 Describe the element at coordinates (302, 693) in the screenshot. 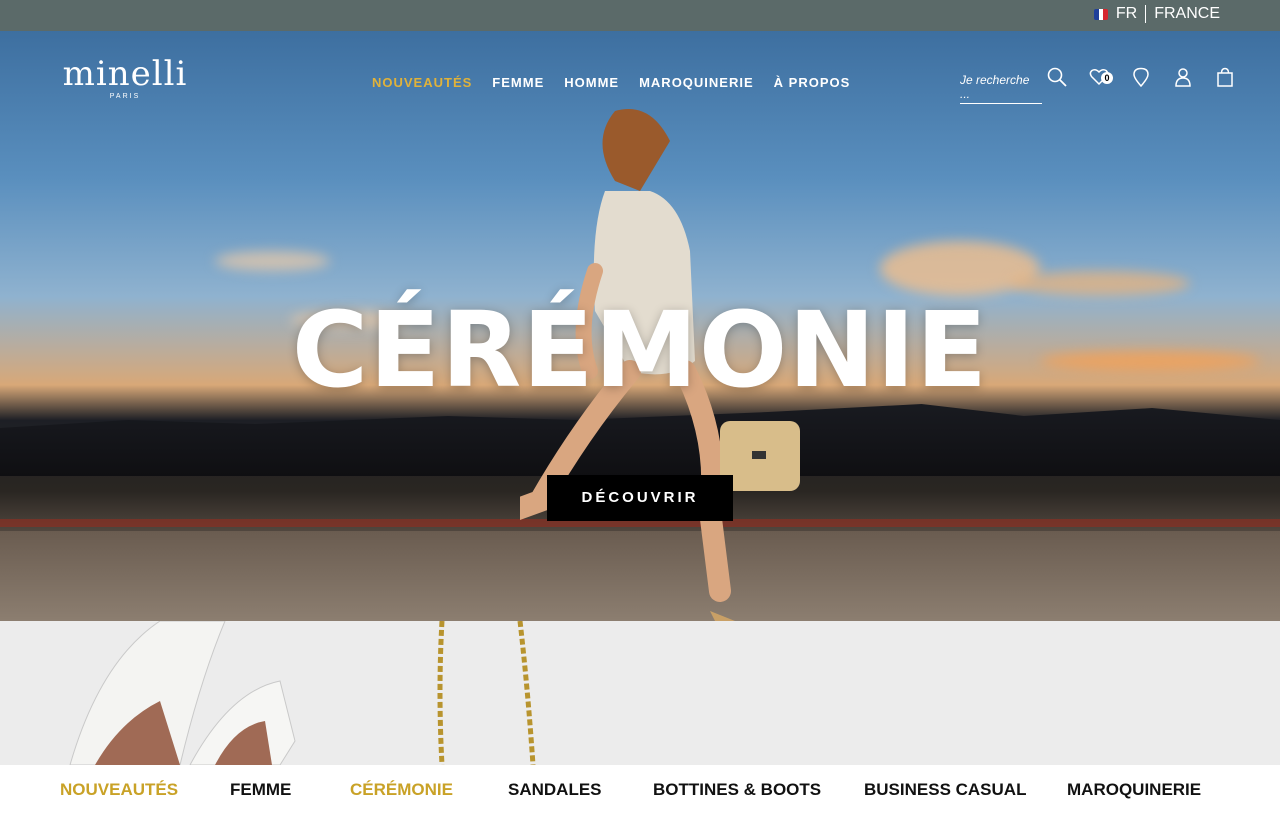

I see `product-photos` at that location.